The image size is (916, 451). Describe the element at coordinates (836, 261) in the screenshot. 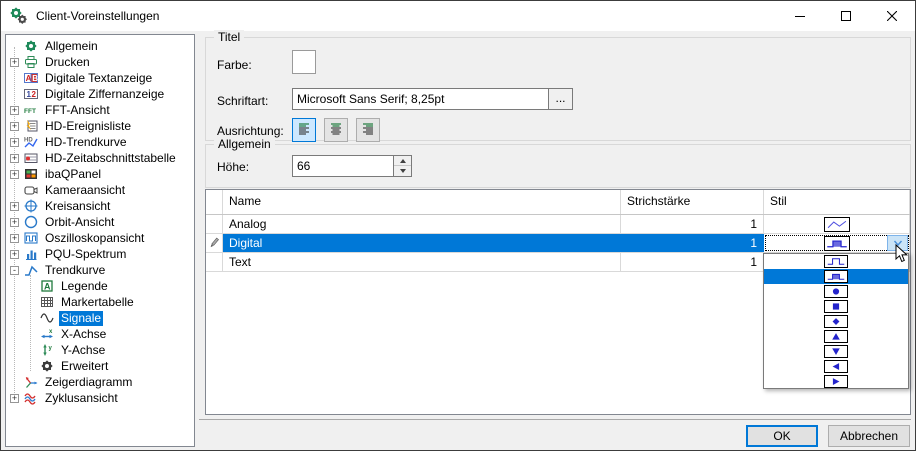

I see `style-option-step-outline` at that location.